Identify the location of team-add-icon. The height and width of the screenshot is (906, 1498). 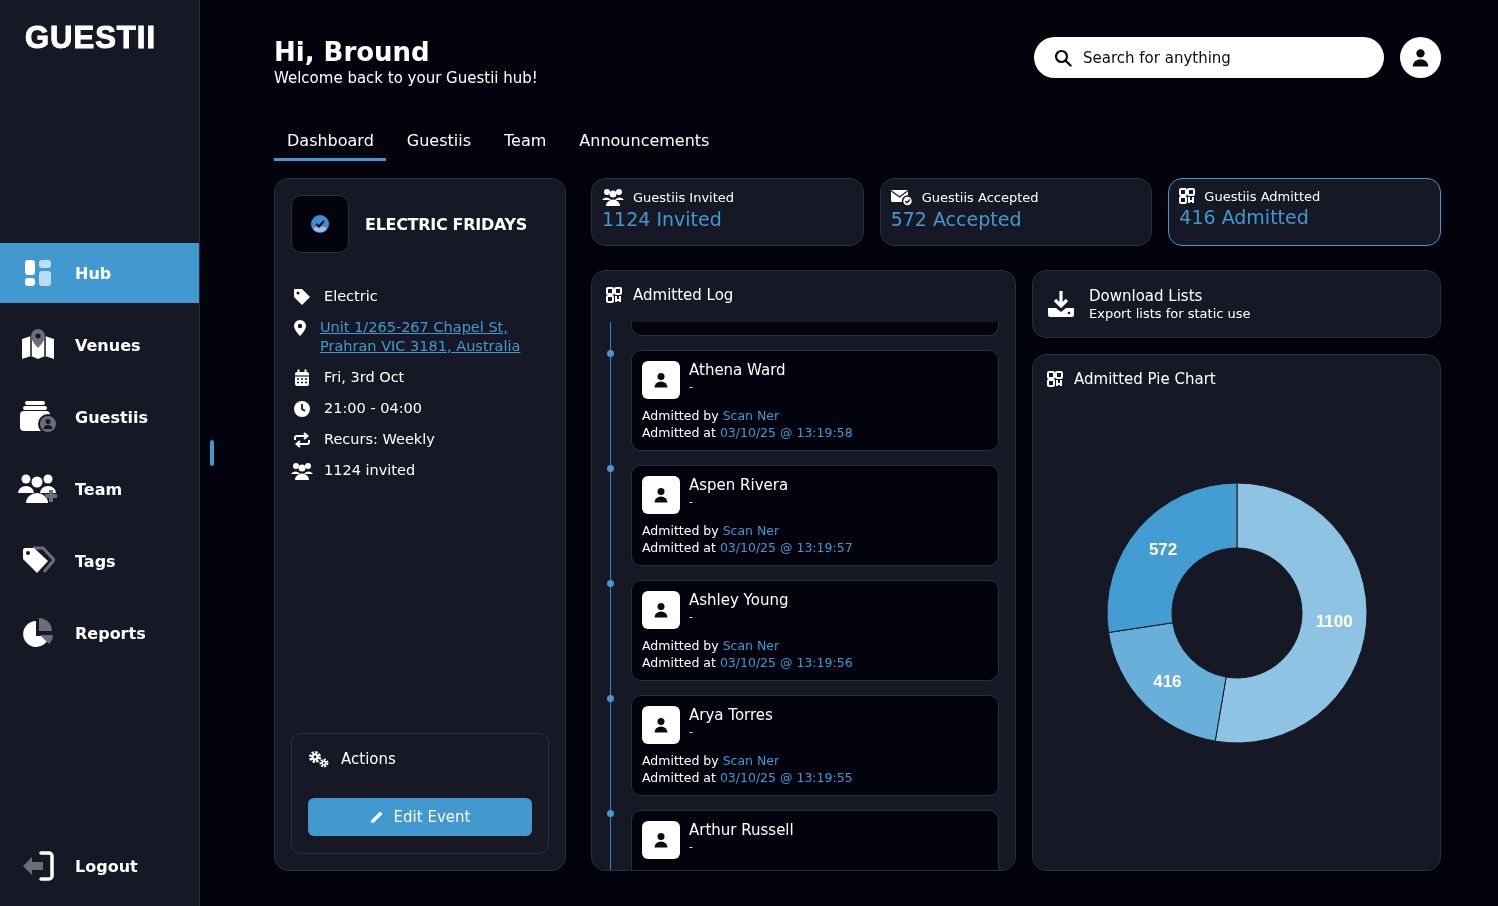
(37, 489).